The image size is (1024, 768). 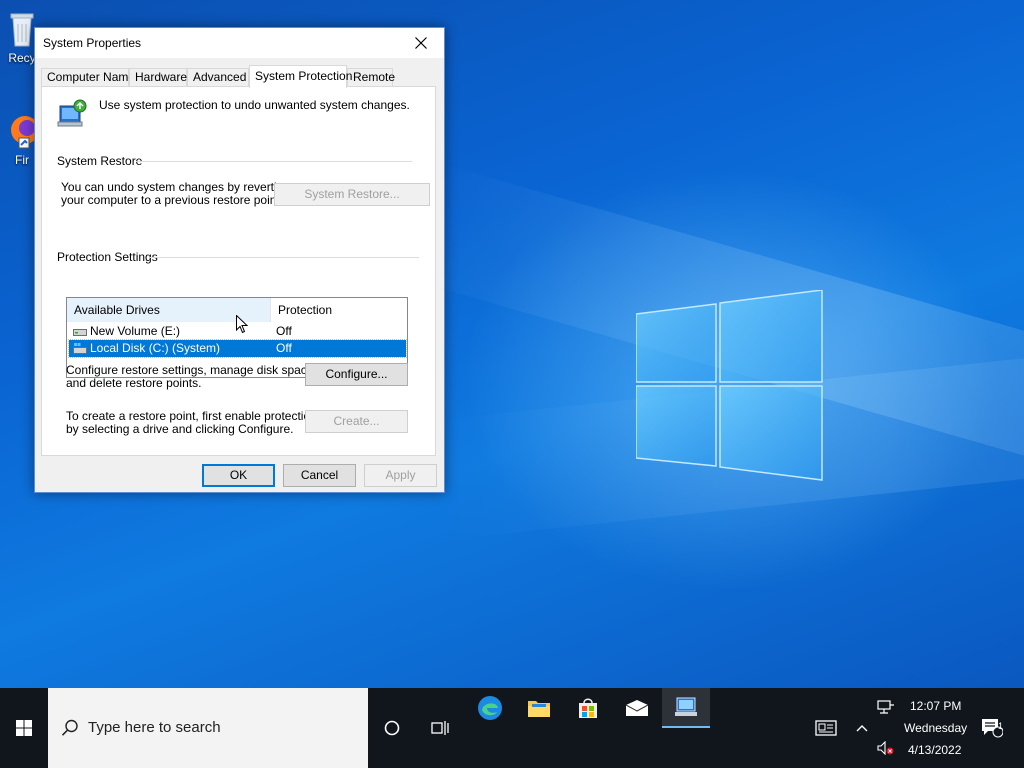 I want to click on dialog-titlebar: System Properties, so click(x=239, y=43).